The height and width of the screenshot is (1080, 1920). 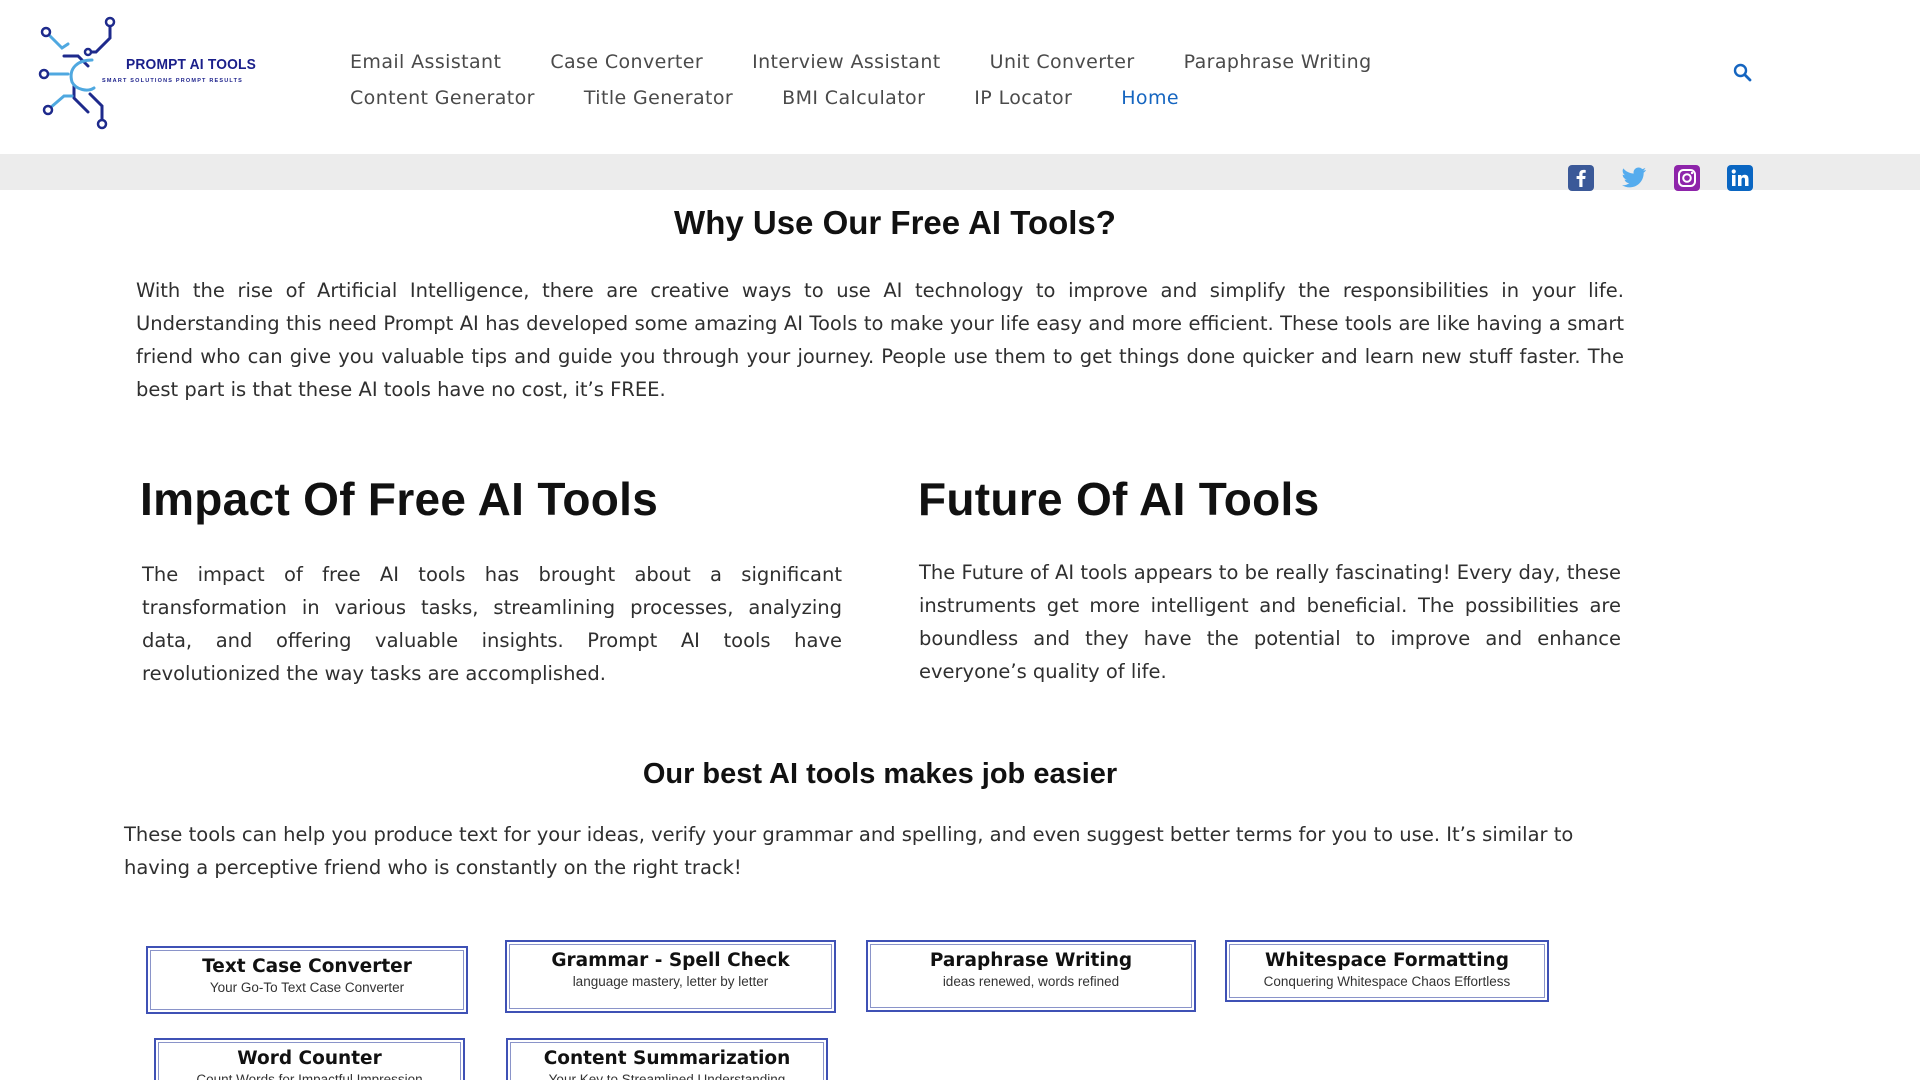 I want to click on logo-circuit-icon, so click(x=77, y=73).